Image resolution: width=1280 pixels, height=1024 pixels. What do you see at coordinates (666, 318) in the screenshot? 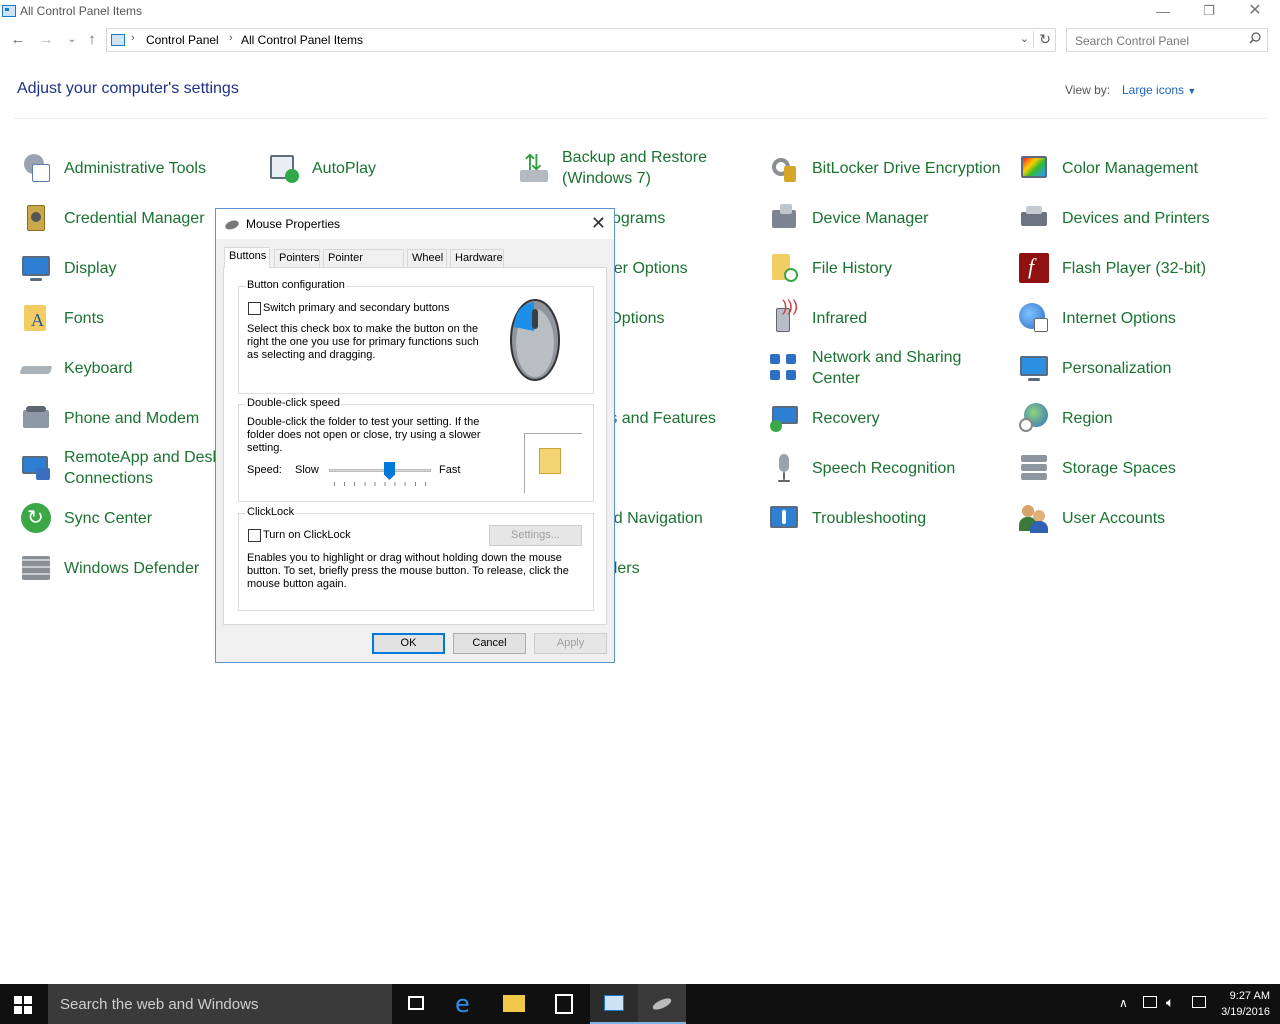
I see `item-indexing-options: g Options` at bounding box center [666, 318].